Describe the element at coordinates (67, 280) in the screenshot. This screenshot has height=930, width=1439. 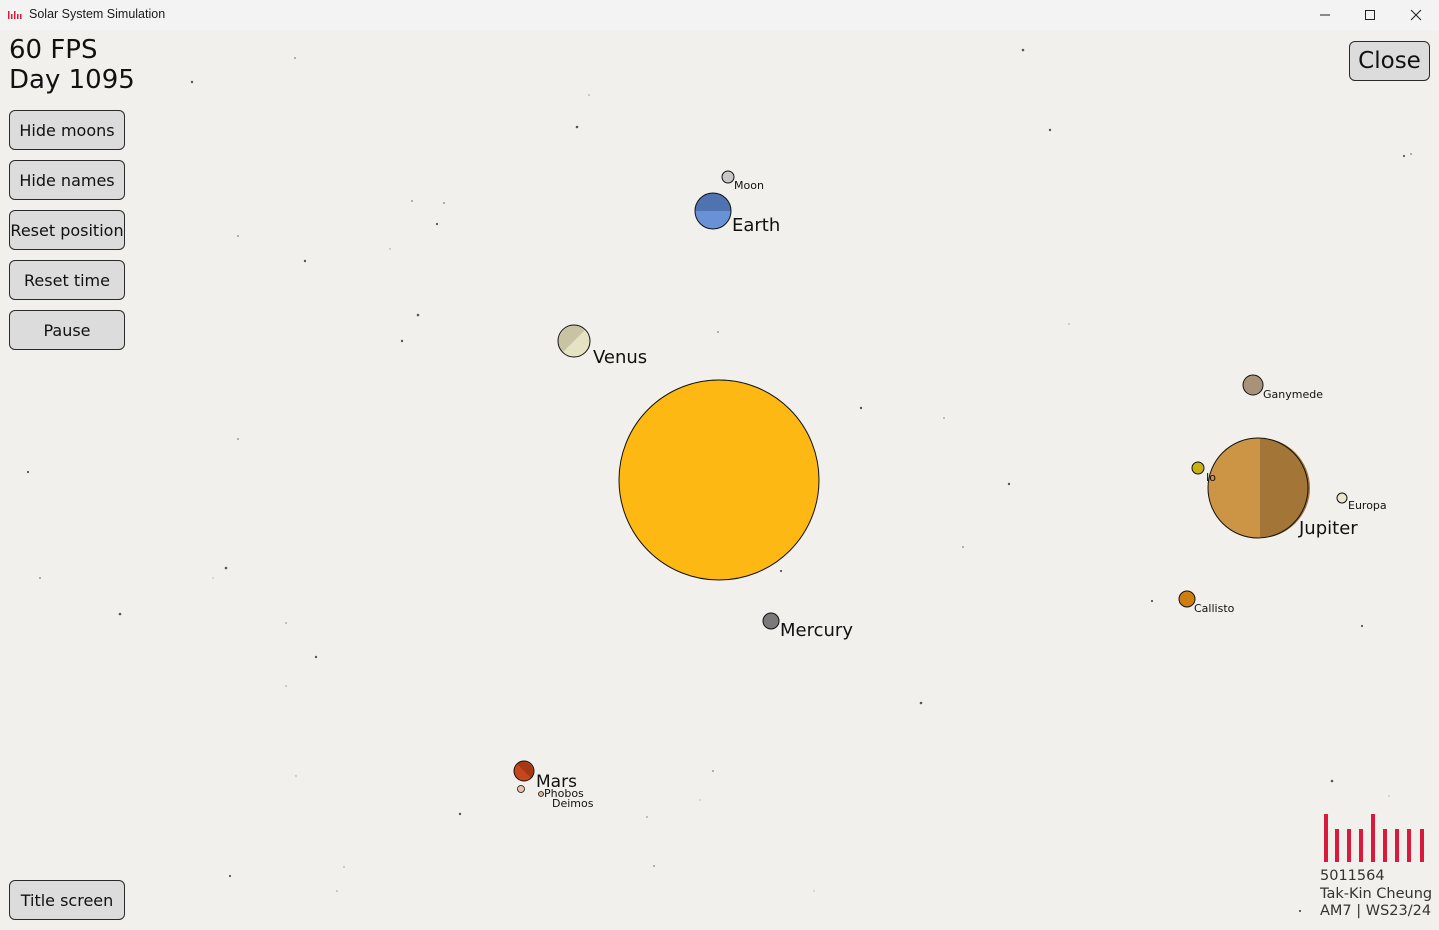
I see `reset-time-button: Reset time` at that location.